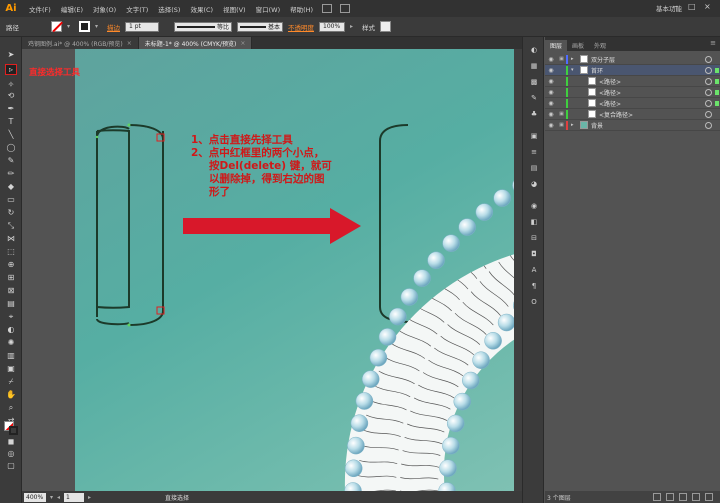 The height and width of the screenshot is (503, 720). I want to click on tab-document-1: 鸡钢图例.ai* @ 400% (RGB/预览) ×, so click(80, 43).